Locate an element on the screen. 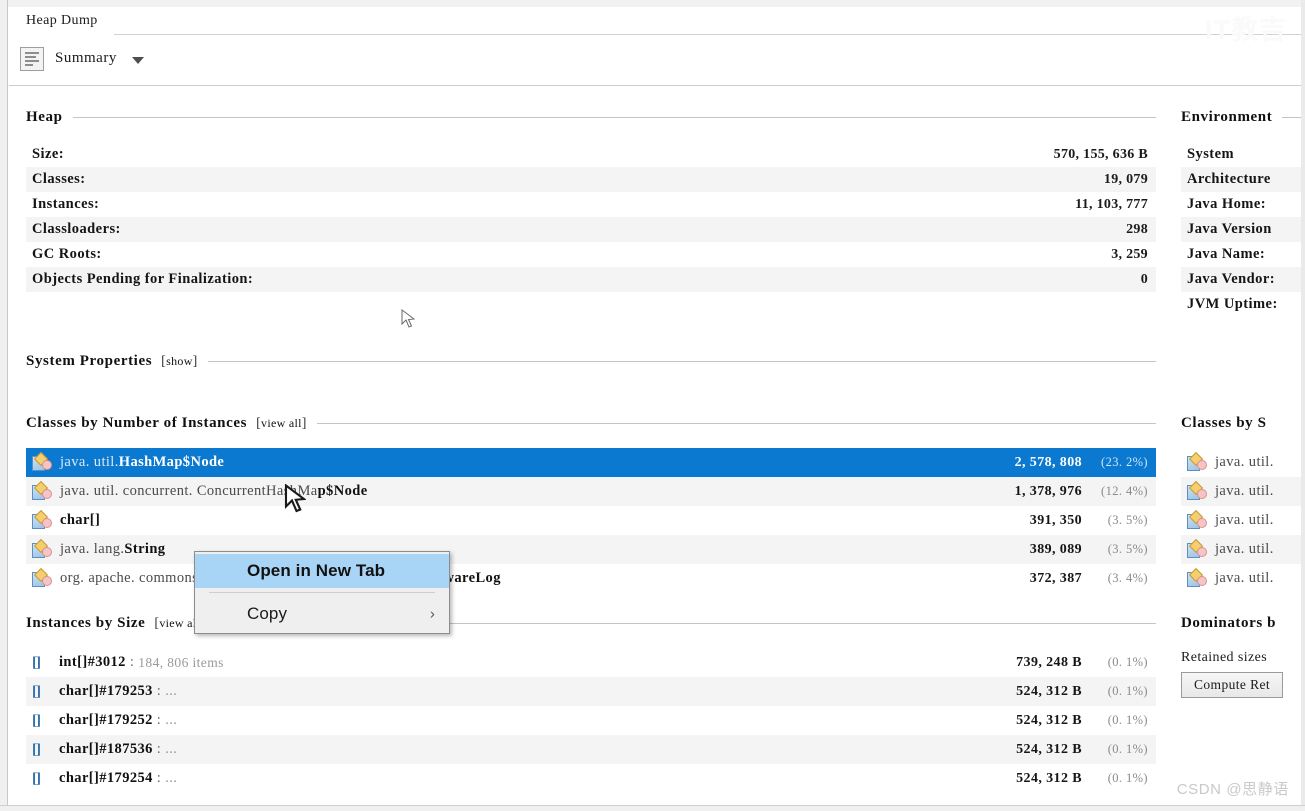 The height and width of the screenshot is (811, 1305). table-row: Java Home: is located at coordinates (1241, 204).